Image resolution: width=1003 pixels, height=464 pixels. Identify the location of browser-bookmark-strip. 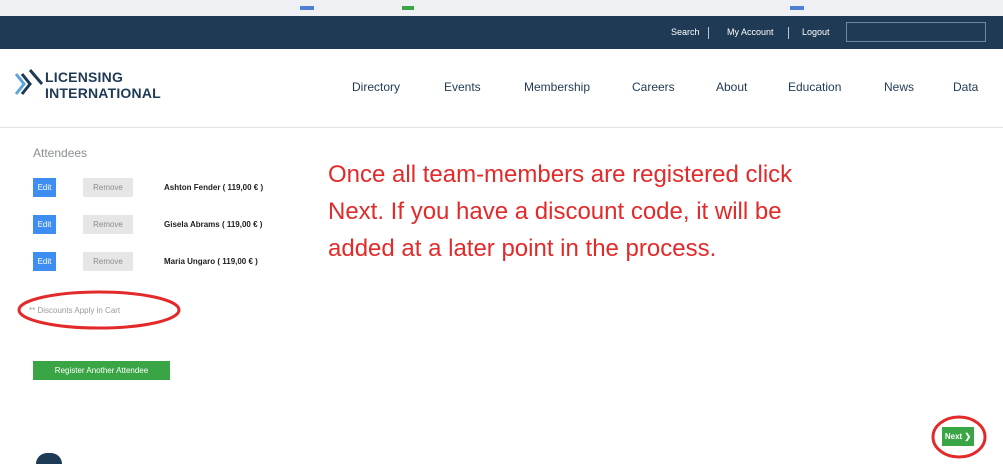
(501, 8).